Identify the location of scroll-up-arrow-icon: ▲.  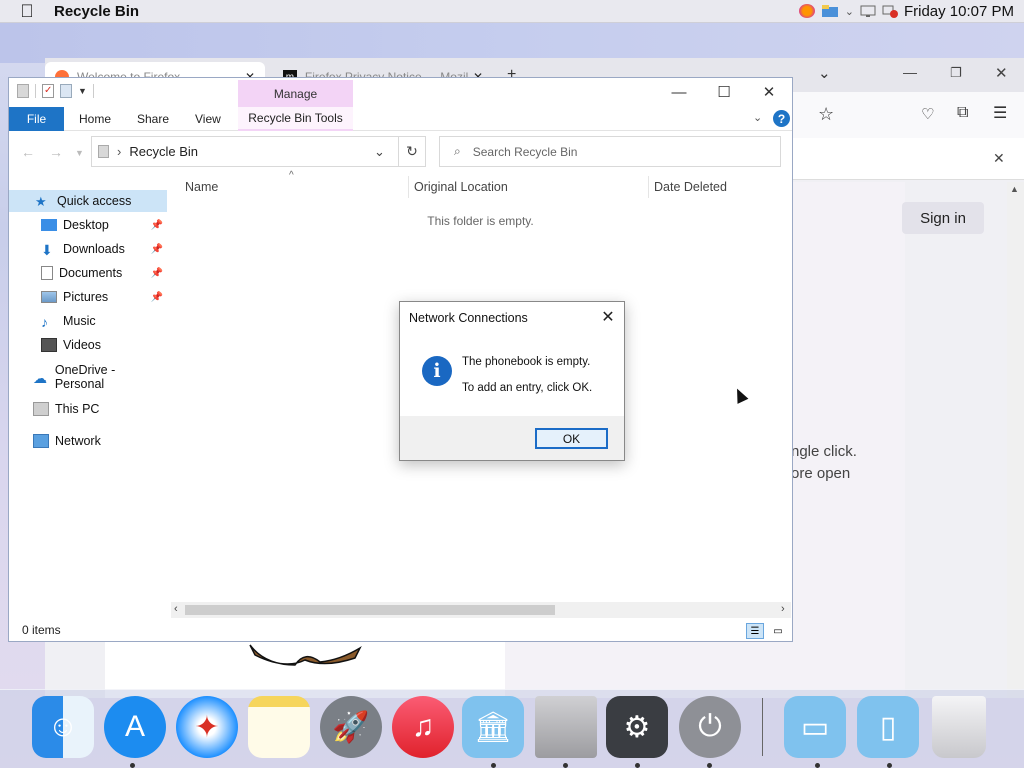
(1014, 189).